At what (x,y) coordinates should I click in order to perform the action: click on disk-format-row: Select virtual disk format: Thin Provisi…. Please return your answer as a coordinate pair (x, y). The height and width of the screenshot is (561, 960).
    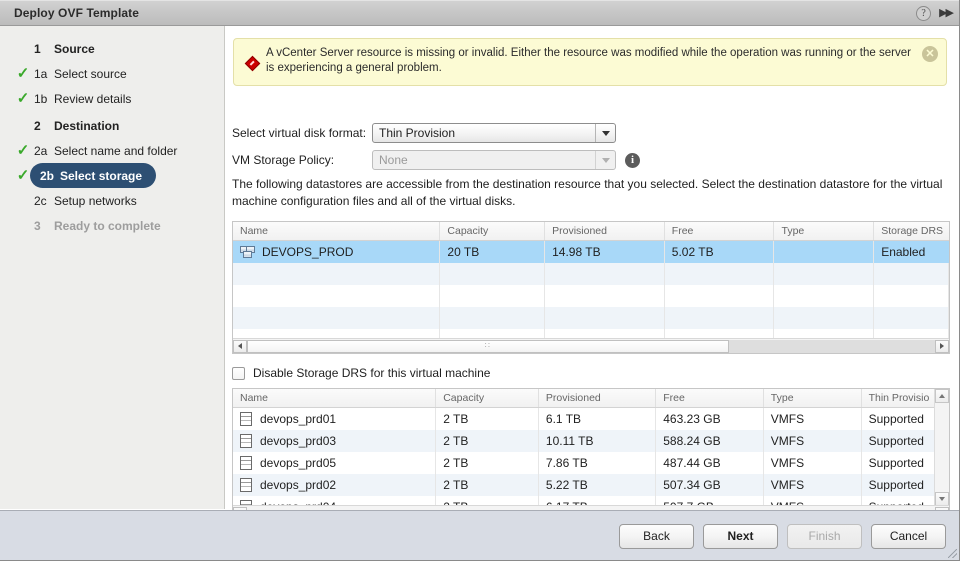
    Looking at the image, I should click on (424, 133).